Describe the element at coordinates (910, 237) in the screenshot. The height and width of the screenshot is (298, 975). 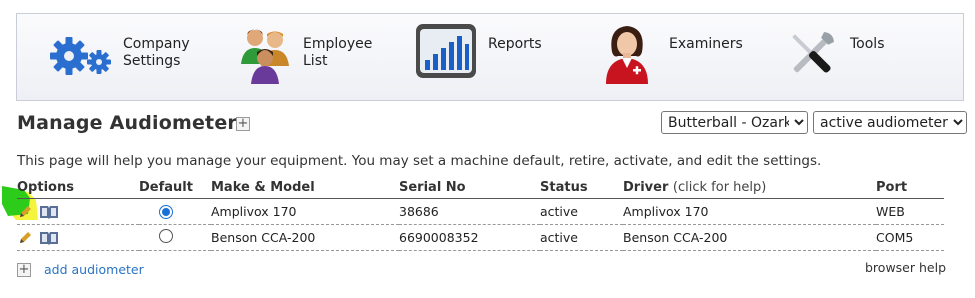
I see `row-port: COM5` at that location.